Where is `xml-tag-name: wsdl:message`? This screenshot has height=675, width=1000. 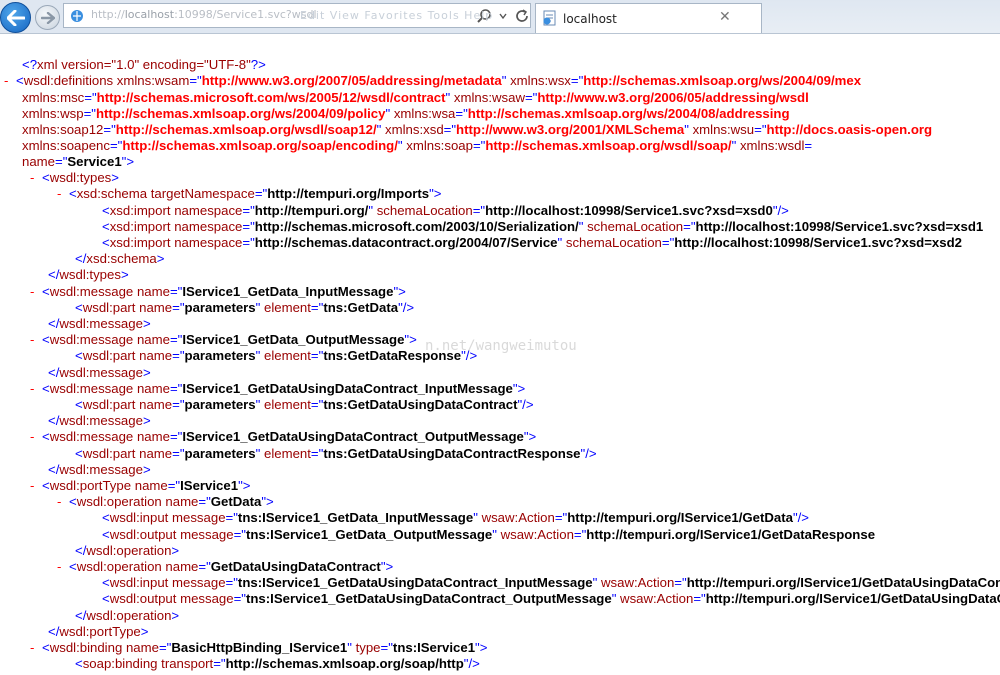
xml-tag-name: wsdl:message is located at coordinates (93, 339).